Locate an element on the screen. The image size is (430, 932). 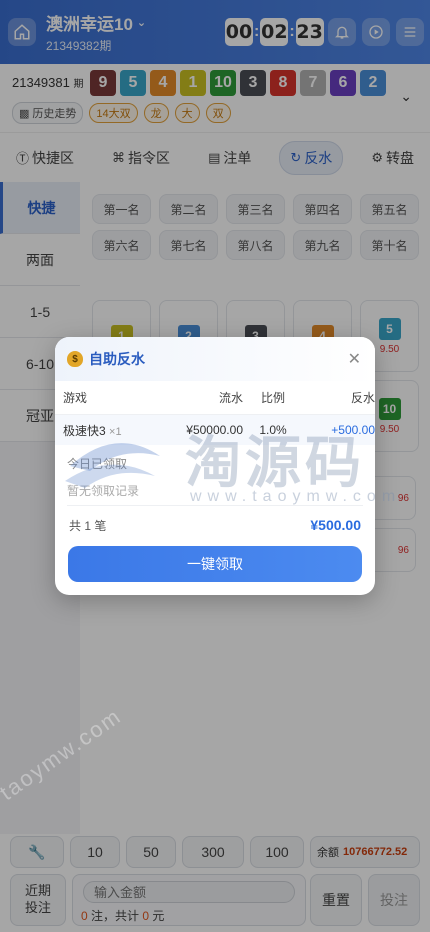
money-bag-icon: $ is located at coordinates (75, 359).